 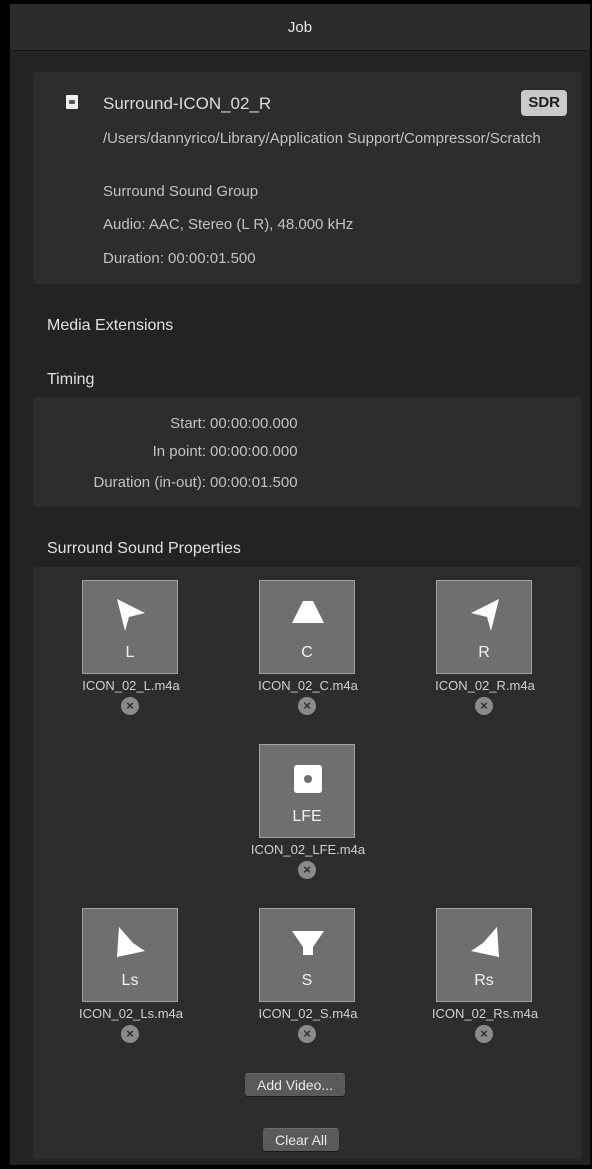 I want to click on window-title-bar: Job, so click(x=300, y=27).